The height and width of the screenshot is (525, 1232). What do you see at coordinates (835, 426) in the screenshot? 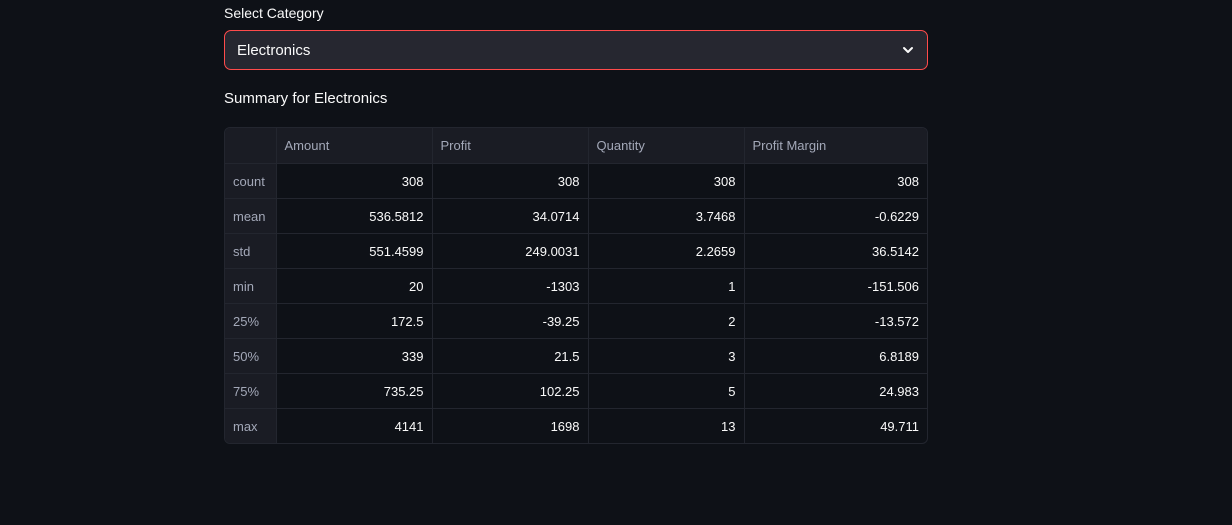
I see `table-cell: 49.711` at bounding box center [835, 426].